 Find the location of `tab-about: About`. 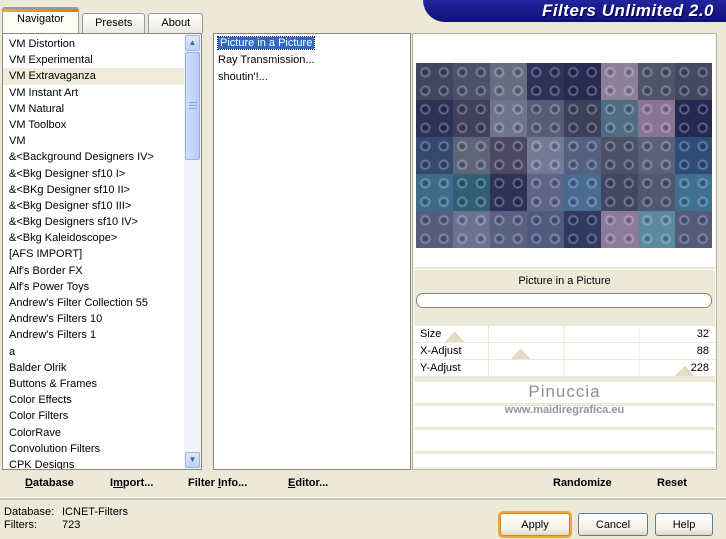

tab-about: About is located at coordinates (176, 23).